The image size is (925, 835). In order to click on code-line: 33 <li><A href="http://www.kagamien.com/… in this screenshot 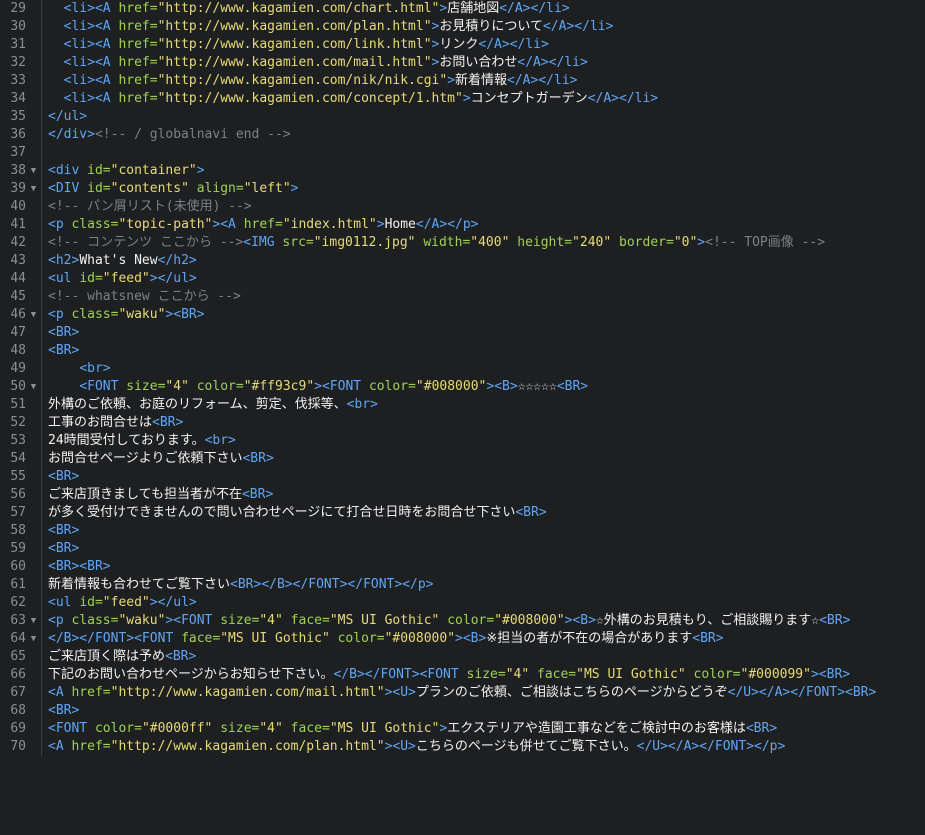, I will do `click(462, 81)`.